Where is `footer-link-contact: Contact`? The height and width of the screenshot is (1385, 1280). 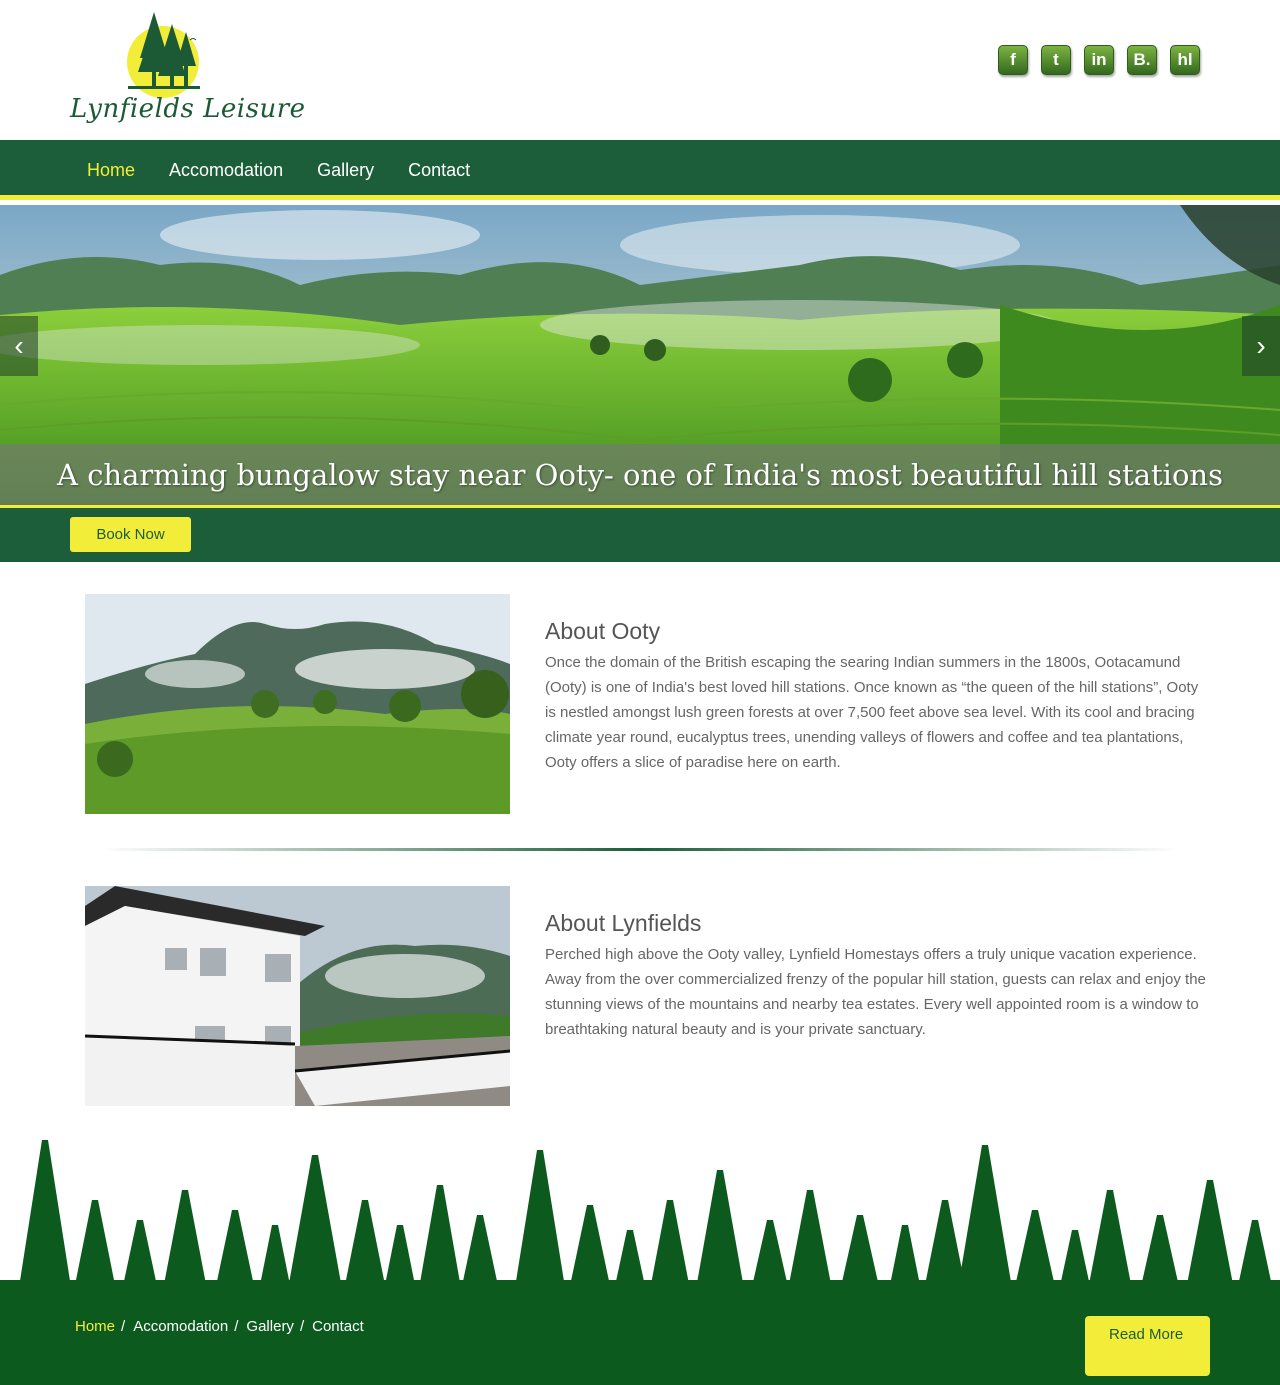
footer-link-contact: Contact is located at coordinates (338, 1326).